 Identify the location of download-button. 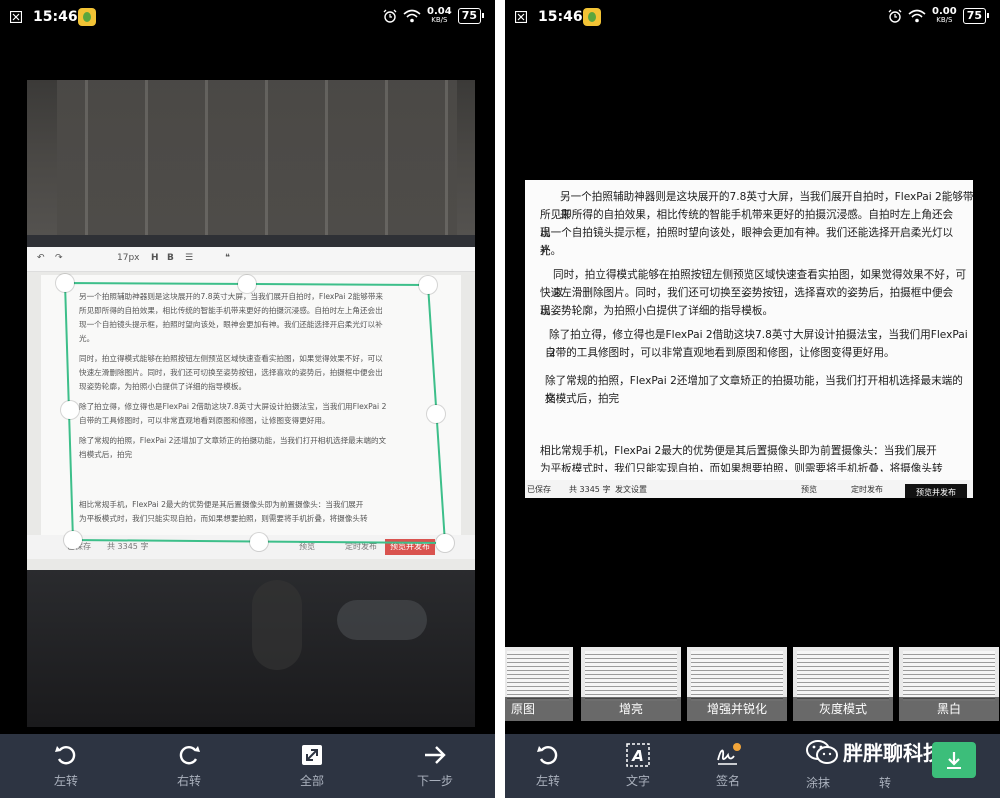
(954, 760).